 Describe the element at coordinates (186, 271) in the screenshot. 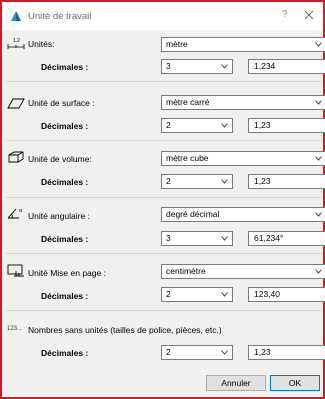

I see `mise-en-page-select-value: centimètre` at that location.